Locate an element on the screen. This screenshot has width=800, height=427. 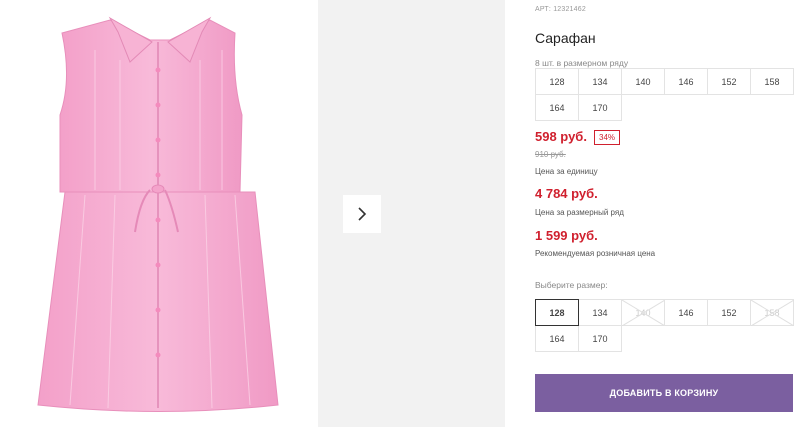
rrp-price: 1 599 руб. is located at coordinates (566, 235).